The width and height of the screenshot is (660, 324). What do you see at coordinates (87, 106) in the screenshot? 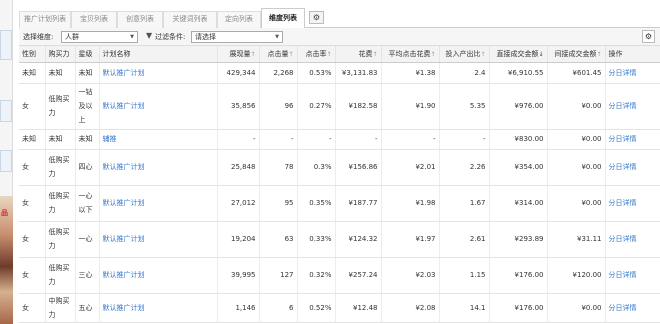
I see `cell-star: 一钻及以上` at bounding box center [87, 106].